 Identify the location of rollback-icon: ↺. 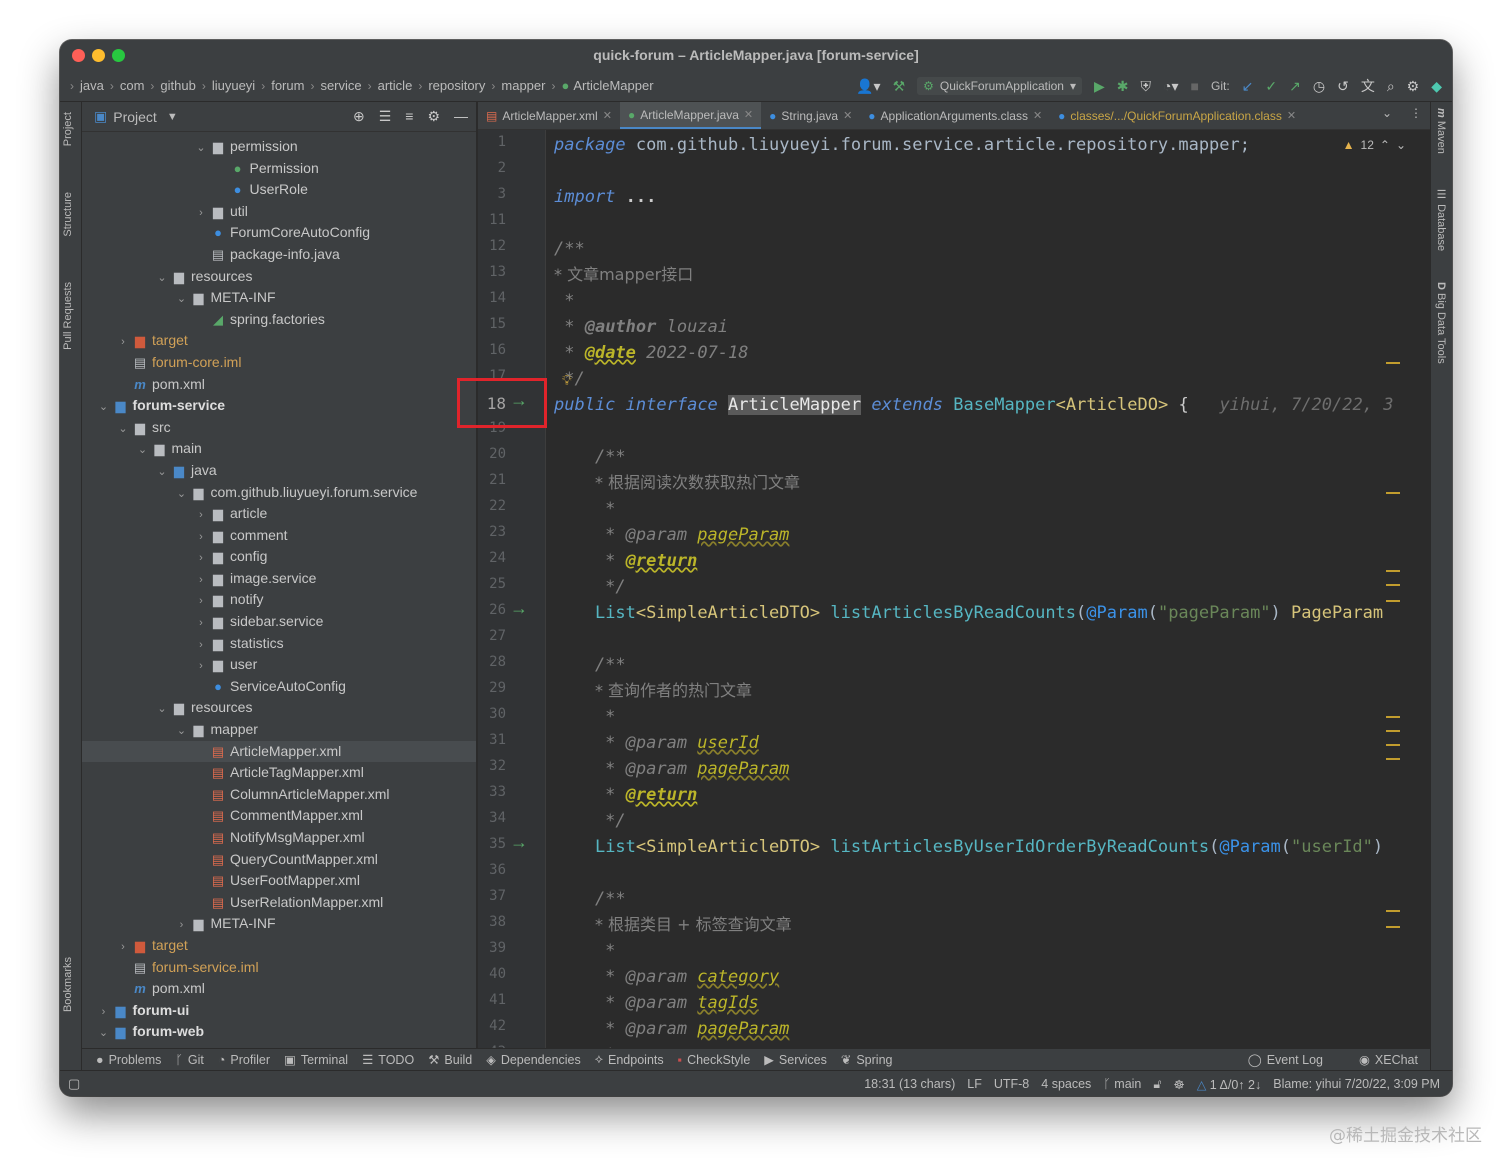
(1343, 86).